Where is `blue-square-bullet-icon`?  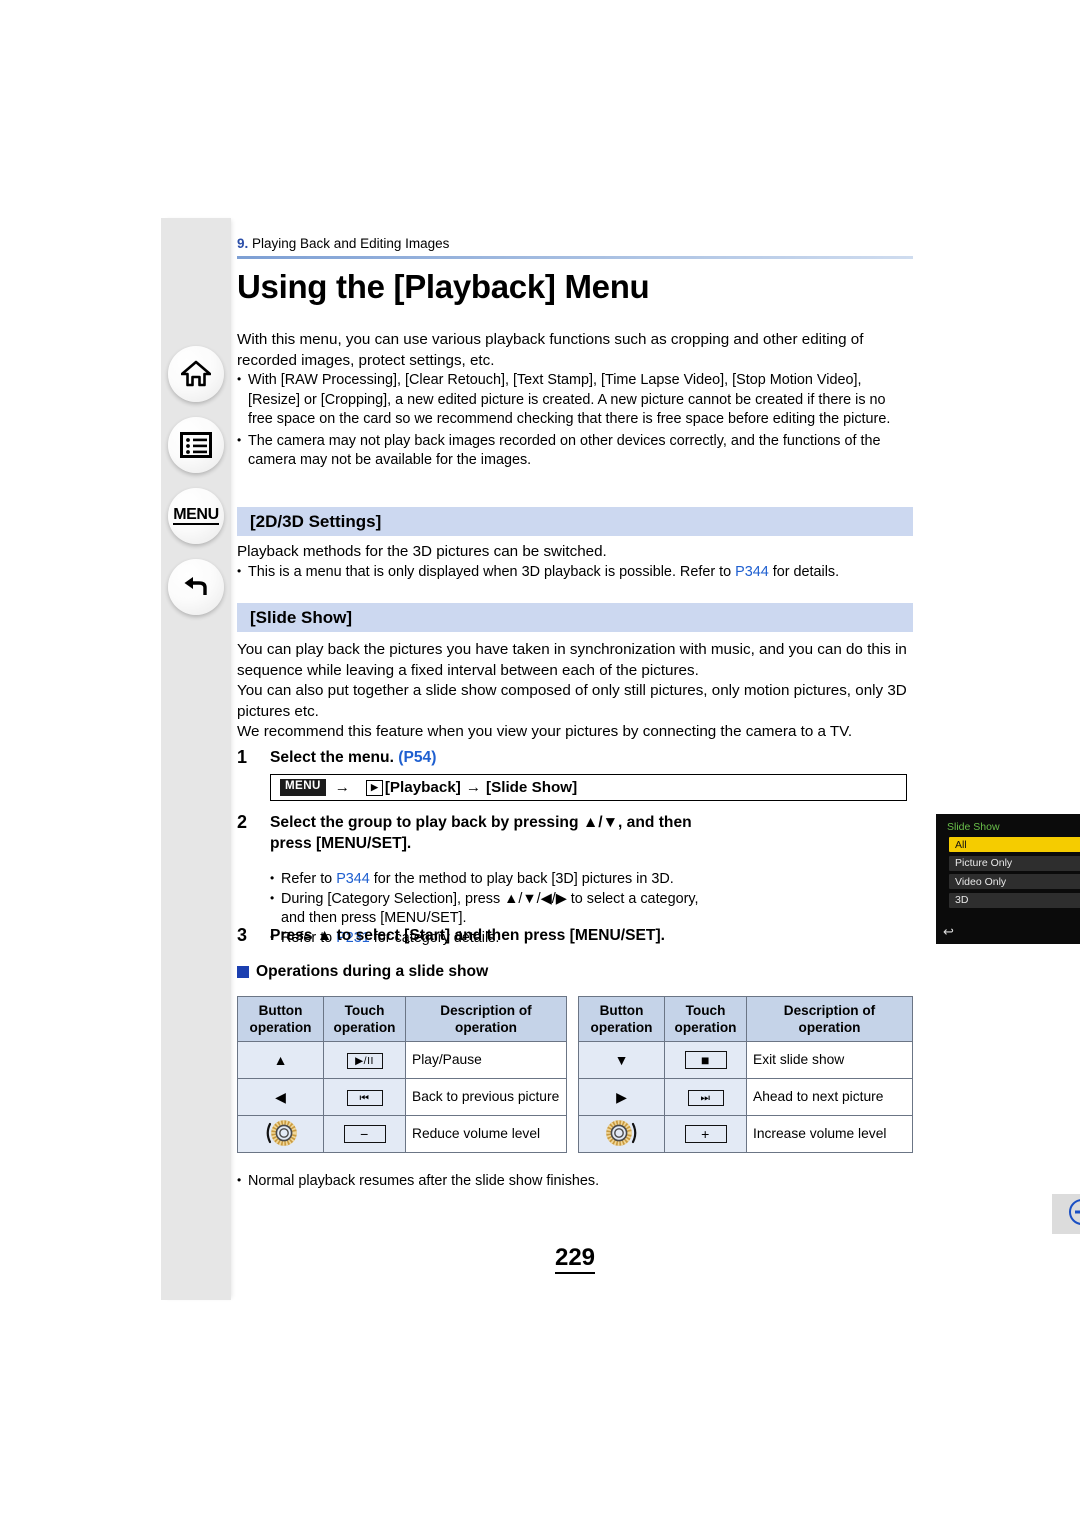 blue-square-bullet-icon is located at coordinates (243, 972).